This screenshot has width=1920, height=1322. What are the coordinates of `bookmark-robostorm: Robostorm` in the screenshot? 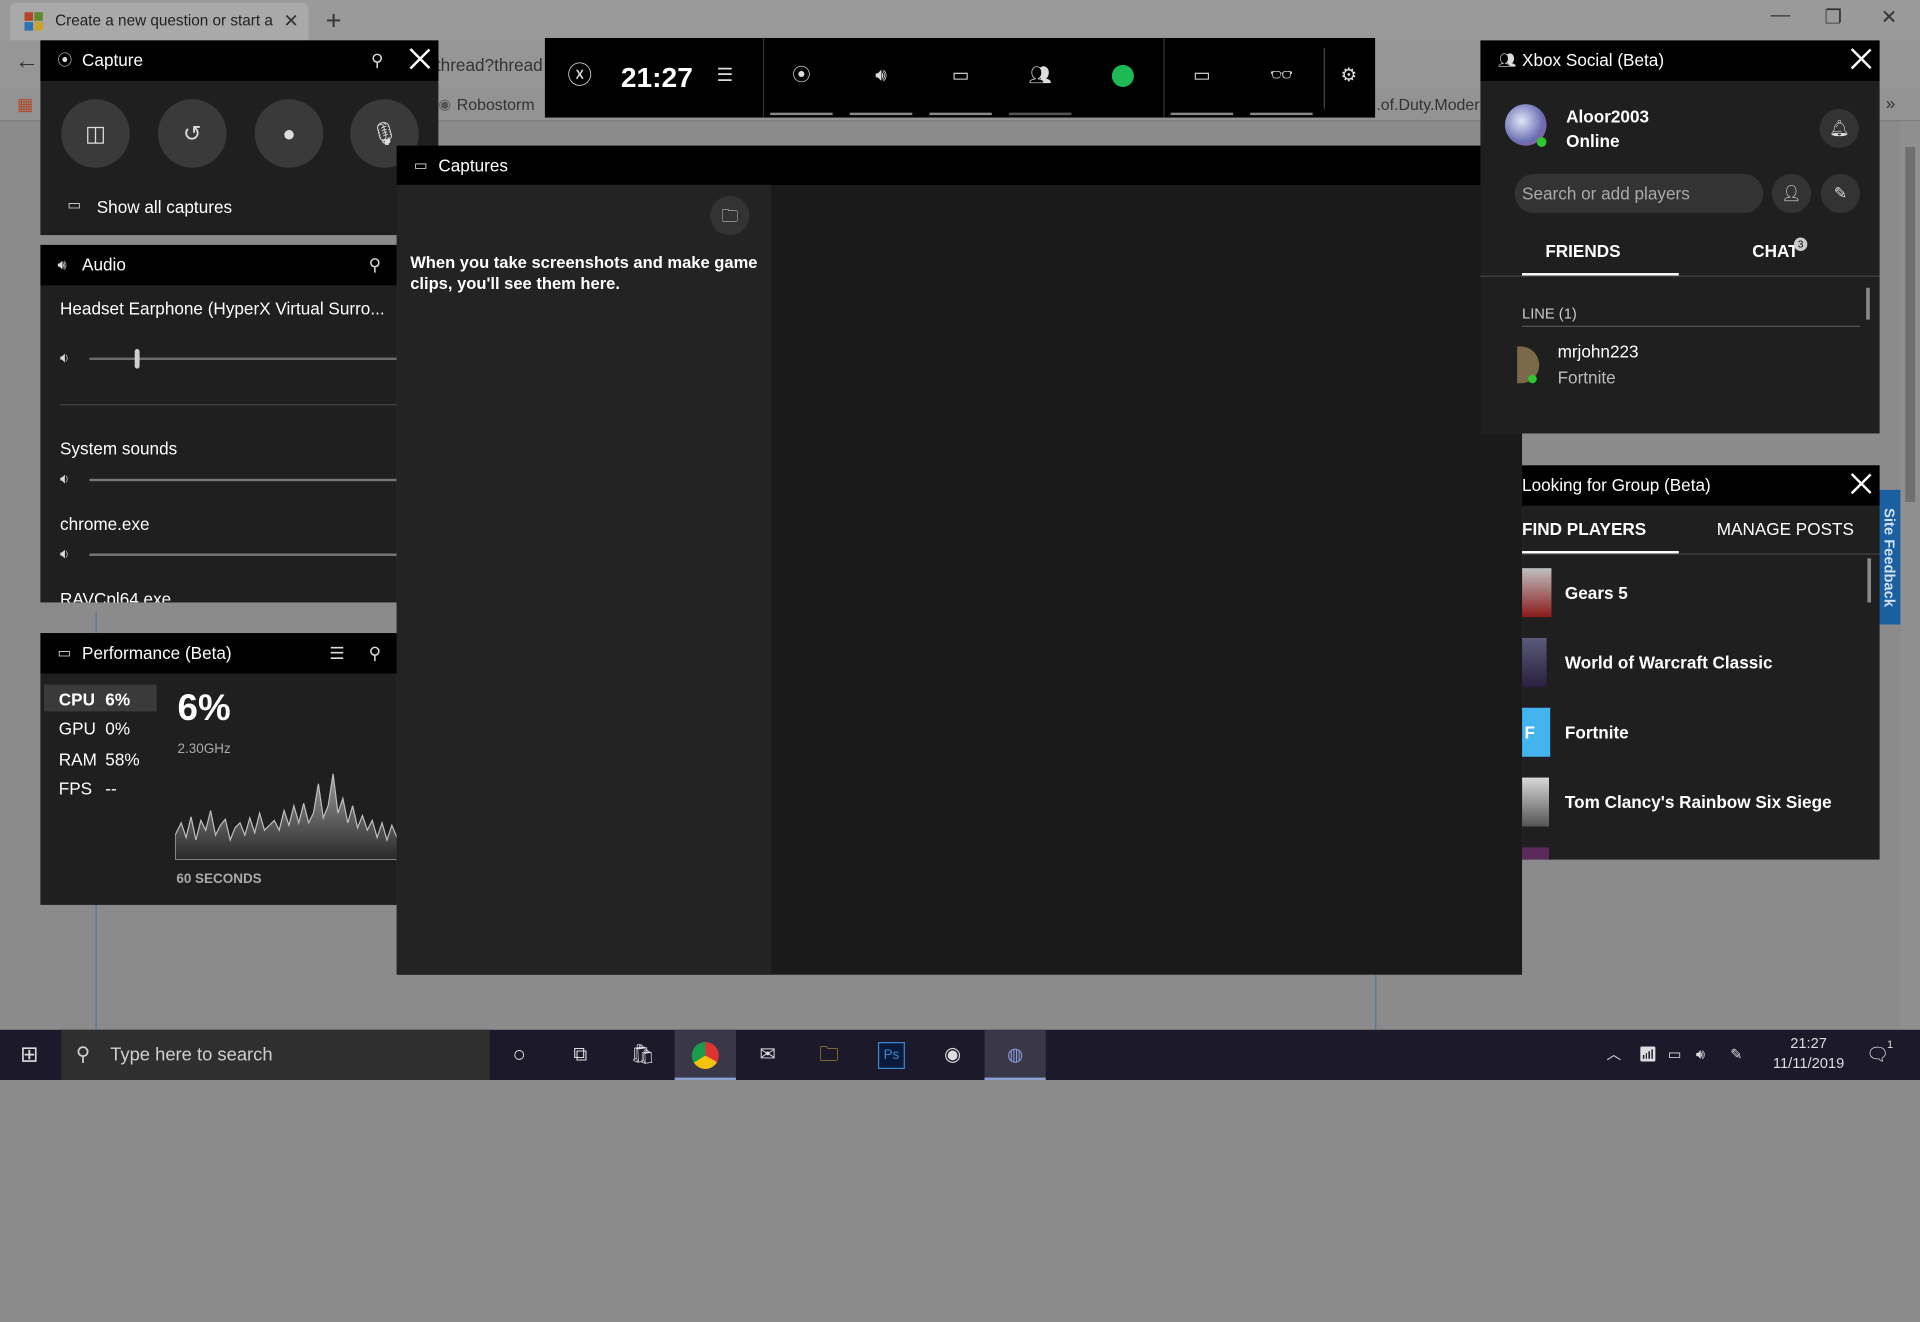 It's located at (496, 105).